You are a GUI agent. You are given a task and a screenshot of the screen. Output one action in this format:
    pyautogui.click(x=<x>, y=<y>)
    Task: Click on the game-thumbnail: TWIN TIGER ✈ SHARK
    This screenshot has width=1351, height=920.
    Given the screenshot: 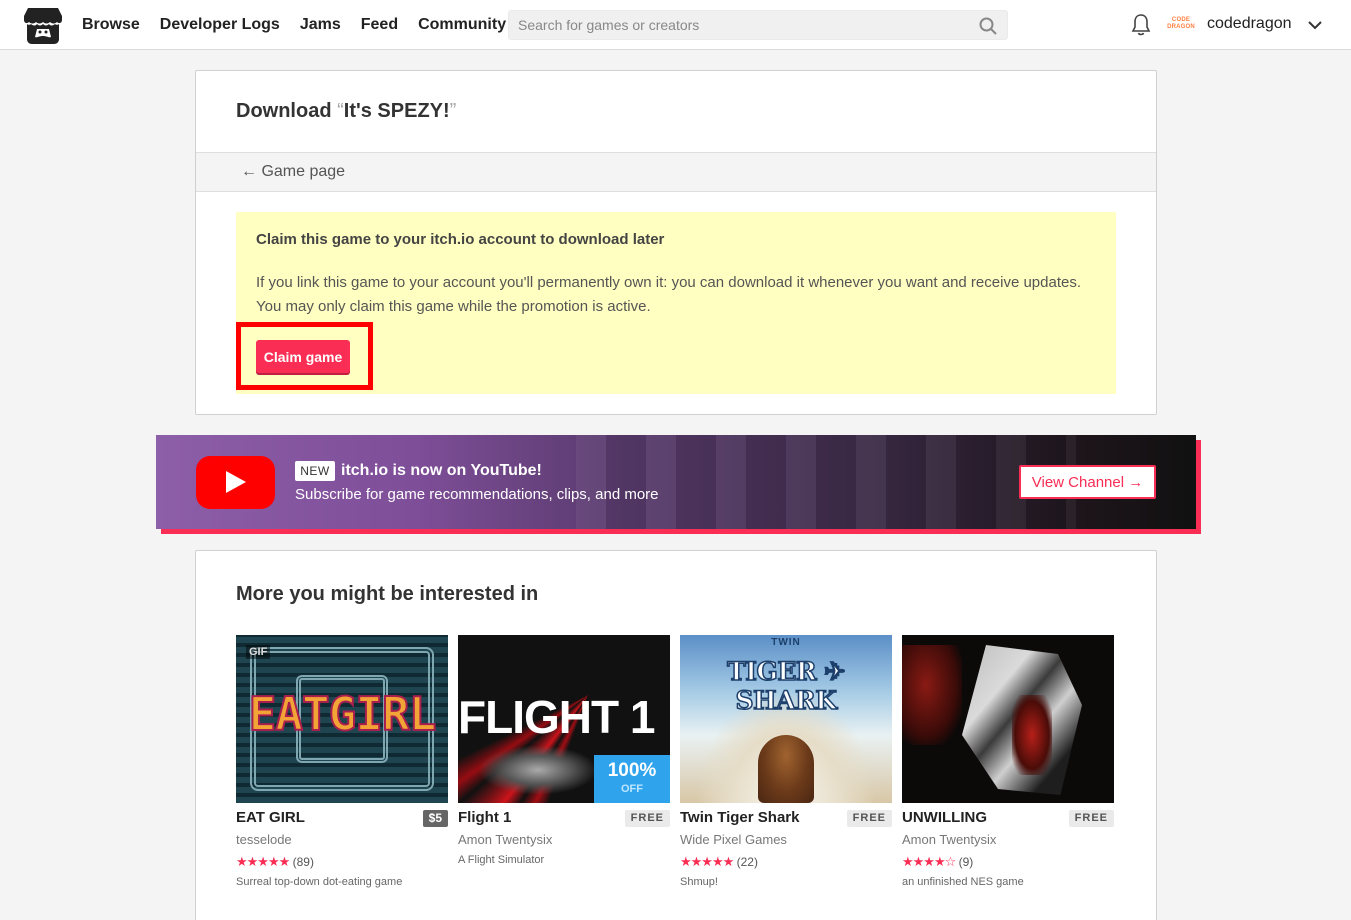 What is the action you would take?
    pyautogui.click(x=786, y=719)
    